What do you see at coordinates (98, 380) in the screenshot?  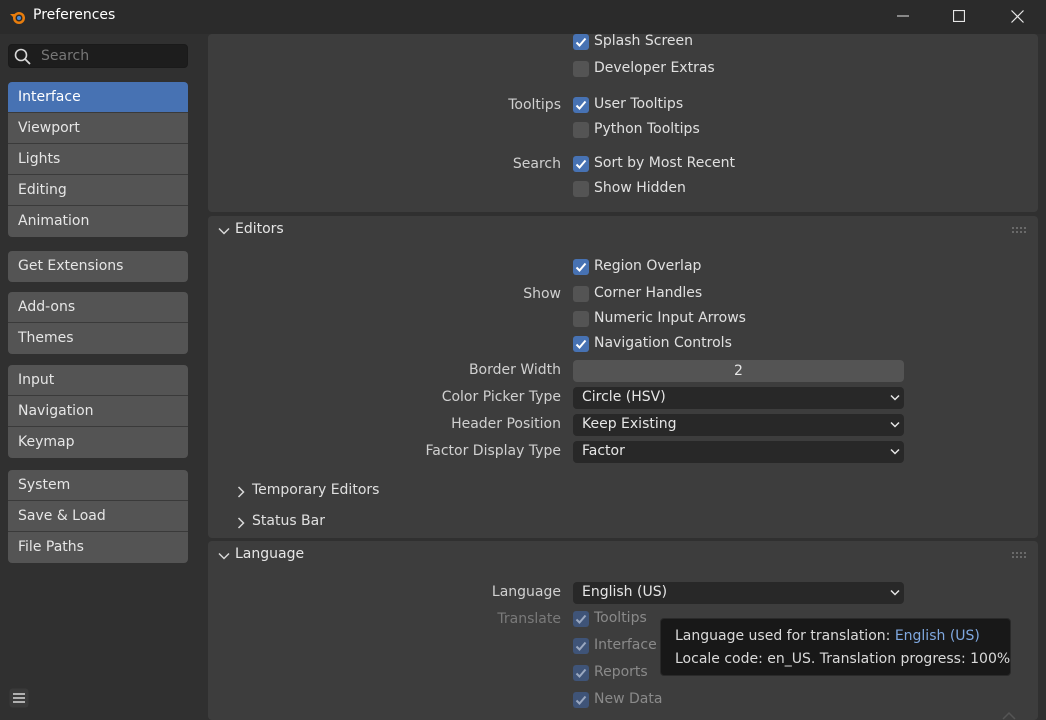 I see `sidebar-item-input: Input` at bounding box center [98, 380].